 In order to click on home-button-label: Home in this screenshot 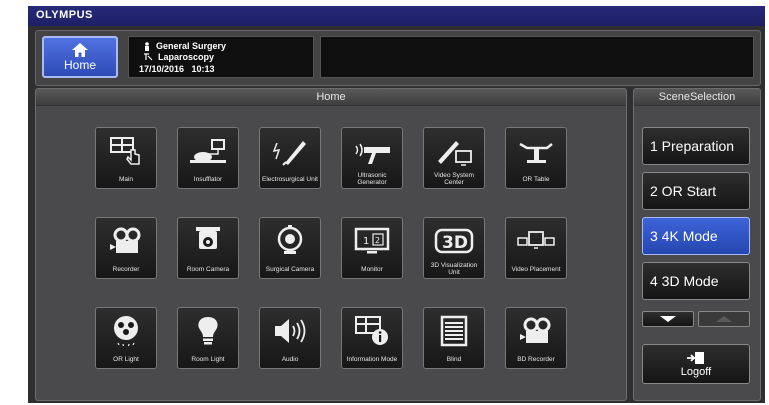, I will do `click(79, 65)`.